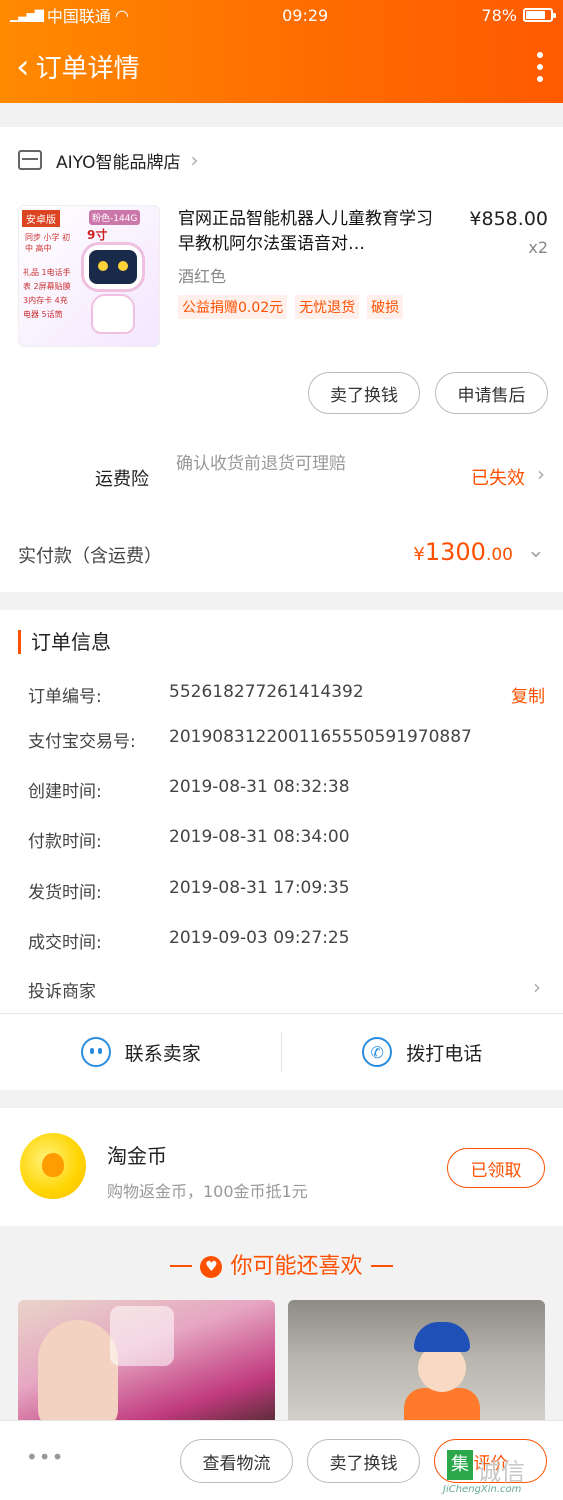  Describe the element at coordinates (528, 694) in the screenshot. I see `copy-button: 复制` at that location.